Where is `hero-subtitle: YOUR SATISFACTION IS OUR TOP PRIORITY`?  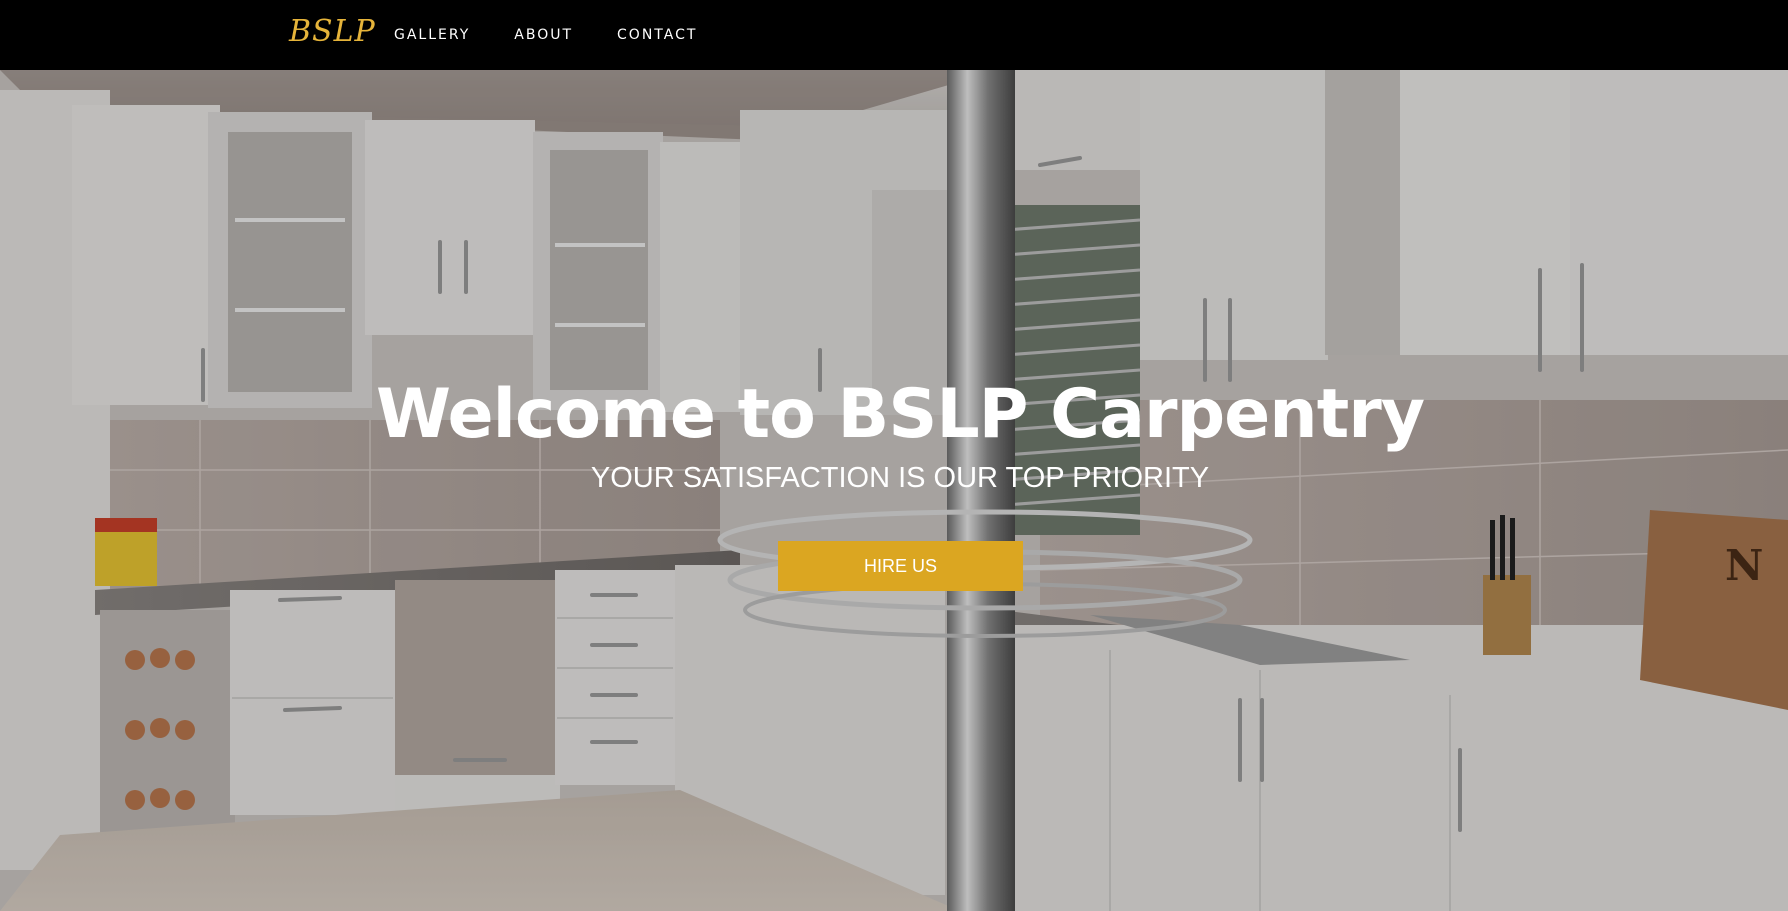
hero-subtitle: YOUR SATISFACTION IS OUR TOP PRIORITY is located at coordinates (900, 478).